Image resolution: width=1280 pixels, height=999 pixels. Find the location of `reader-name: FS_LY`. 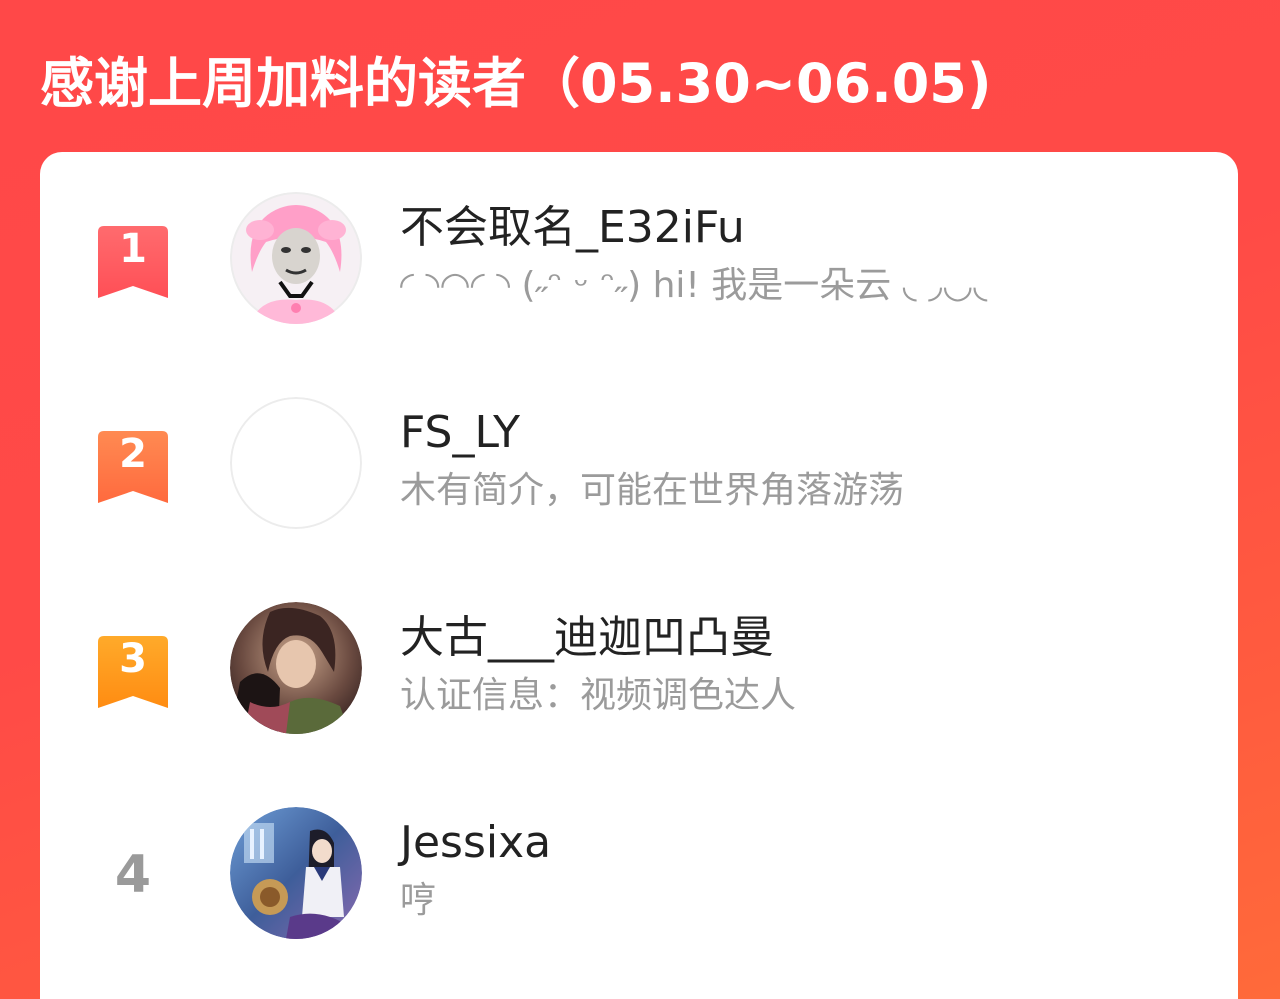

reader-name: FS_LY is located at coordinates (460, 433).